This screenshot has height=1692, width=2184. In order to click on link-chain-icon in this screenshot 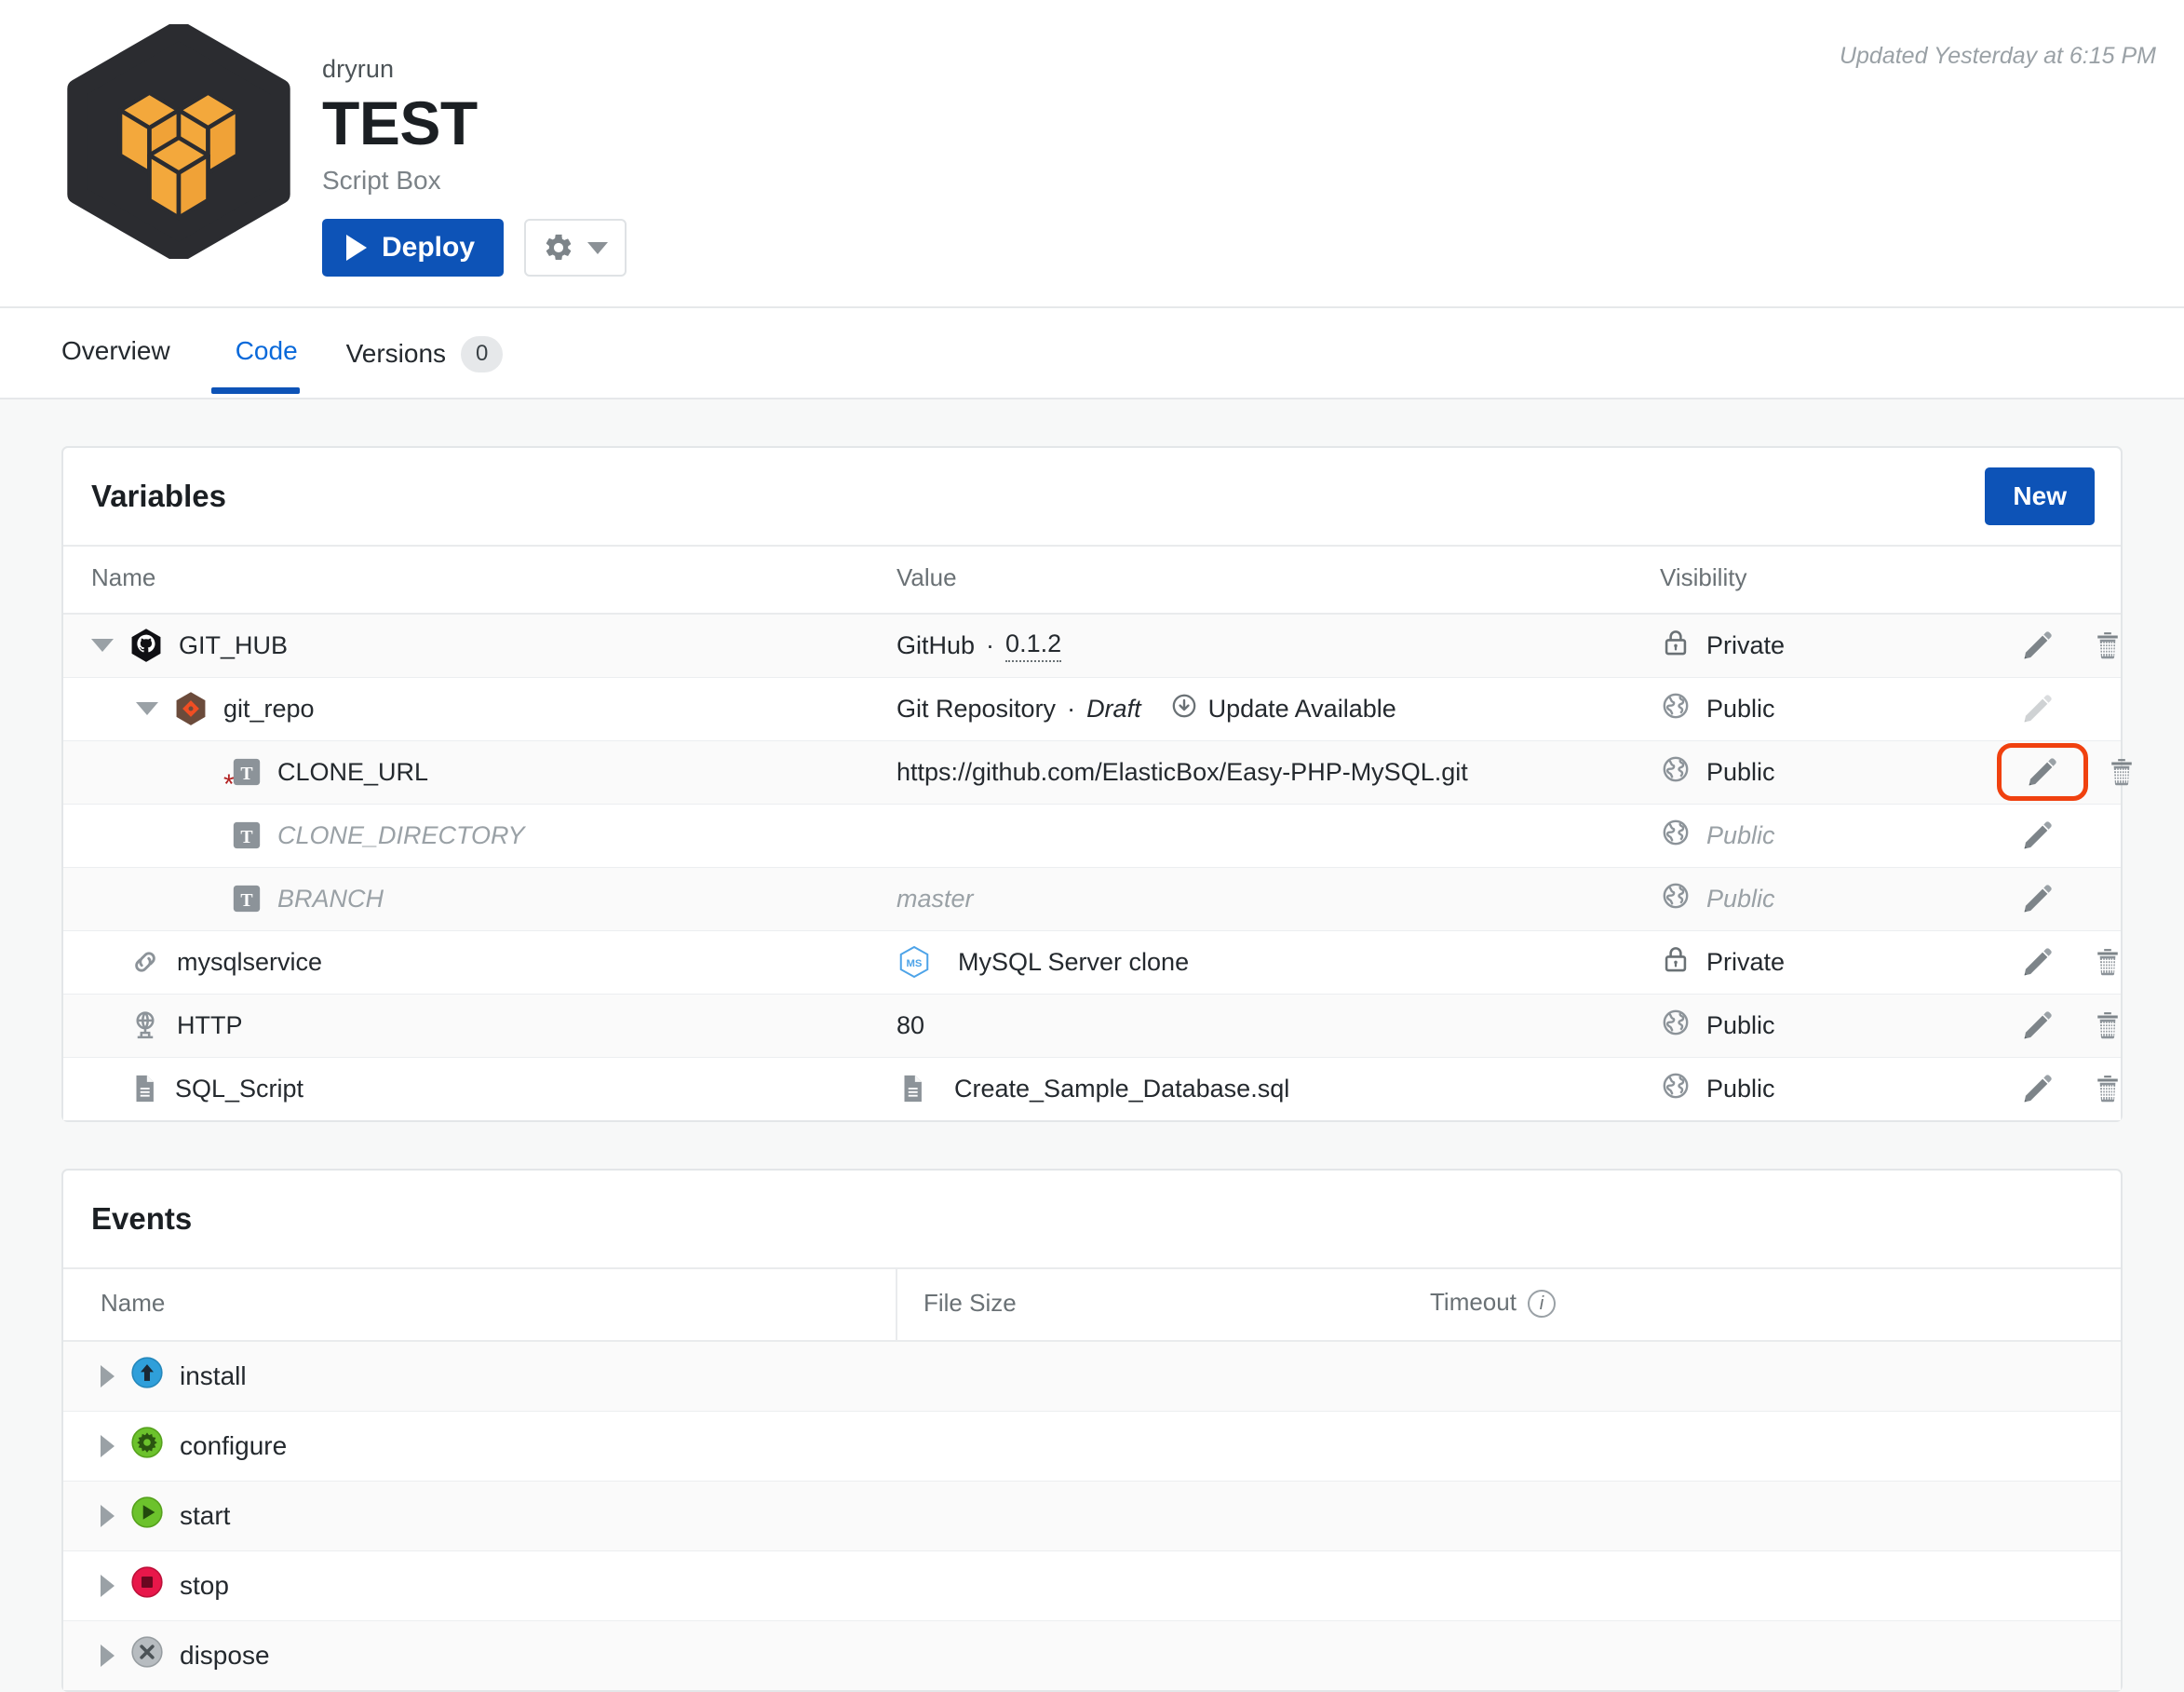, I will do `click(145, 962)`.